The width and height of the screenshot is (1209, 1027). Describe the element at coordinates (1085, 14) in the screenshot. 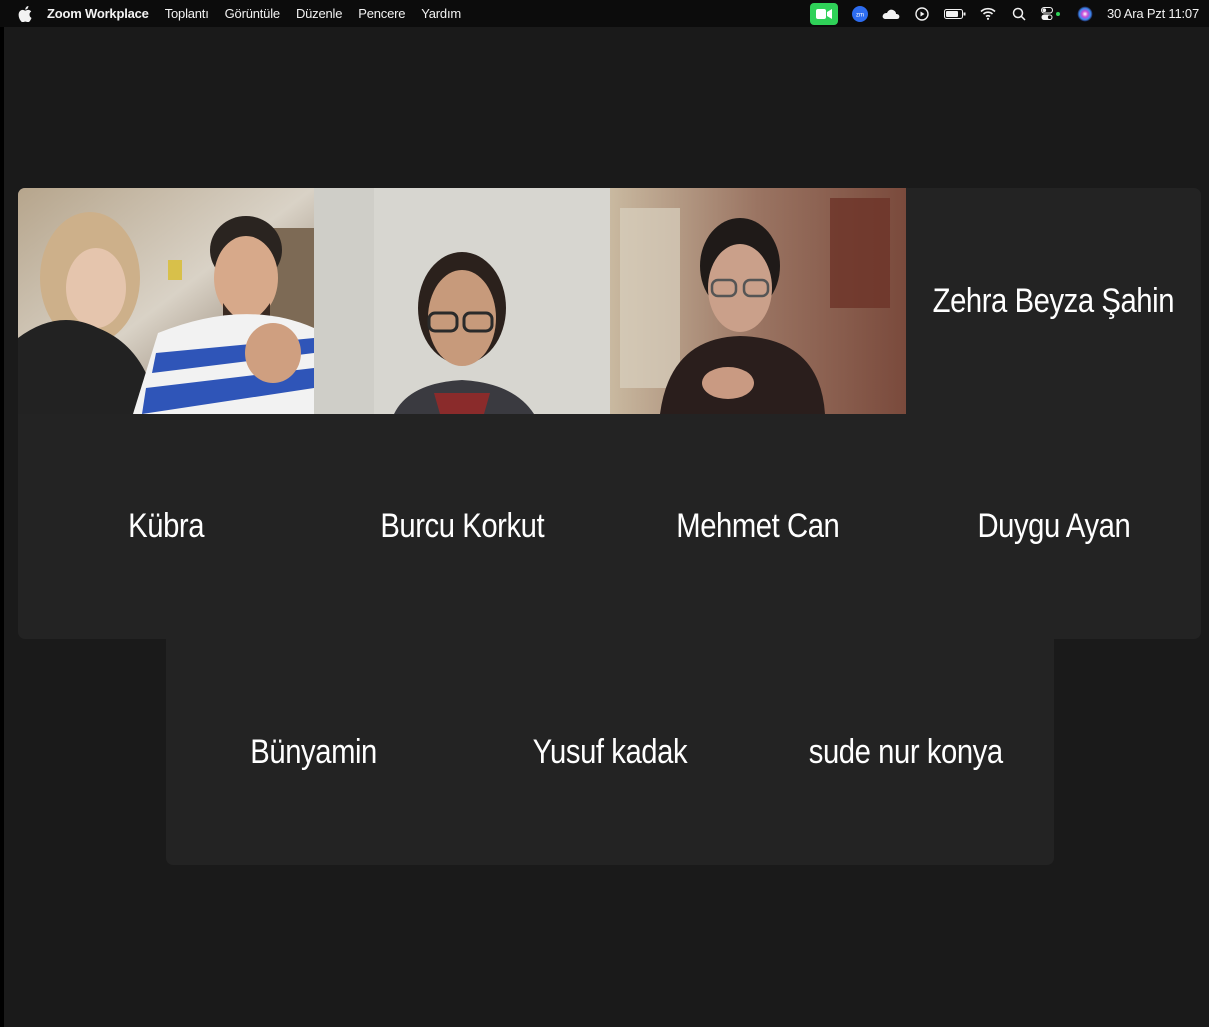

I see `siri-icon` at that location.